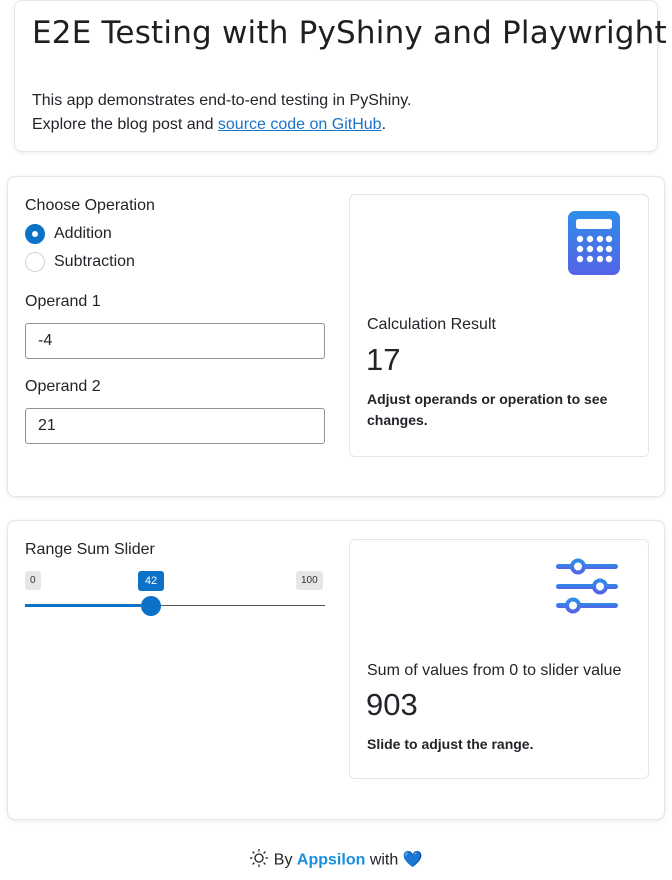 The height and width of the screenshot is (880, 672). Describe the element at coordinates (309, 580) in the screenshot. I see `slider-max-label: 100` at that location.